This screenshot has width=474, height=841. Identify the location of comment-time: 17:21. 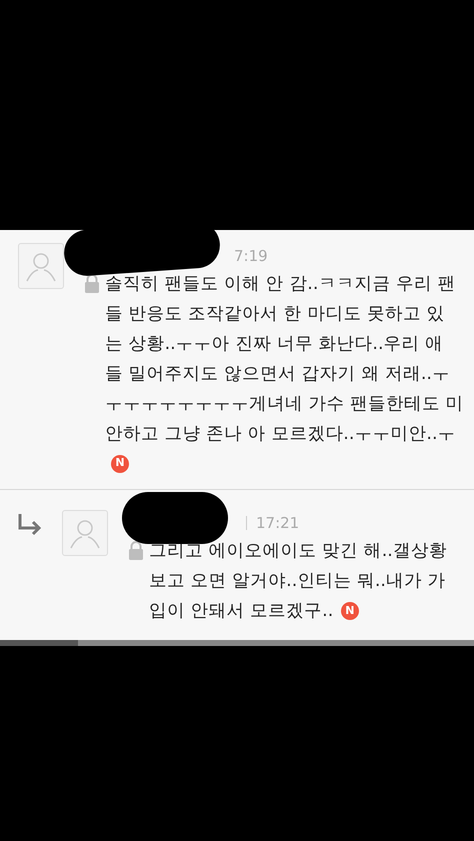
(278, 523).